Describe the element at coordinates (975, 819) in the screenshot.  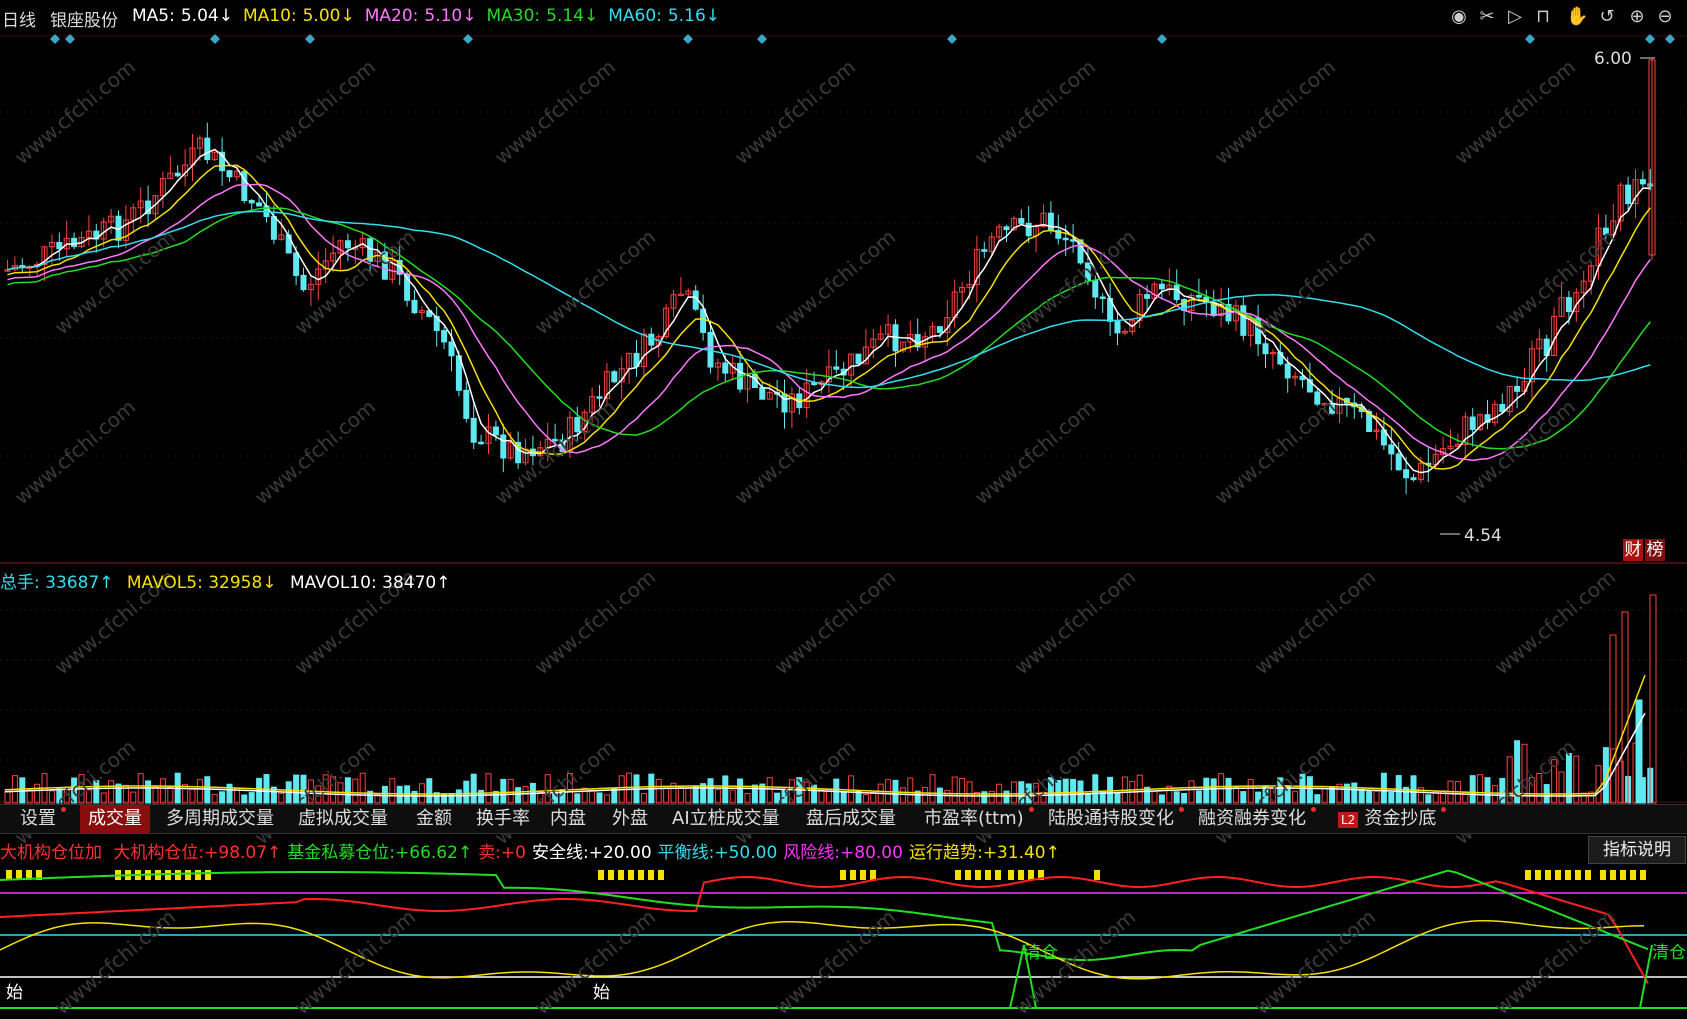
I see `tab-10: 市盈率(ttm)` at that location.